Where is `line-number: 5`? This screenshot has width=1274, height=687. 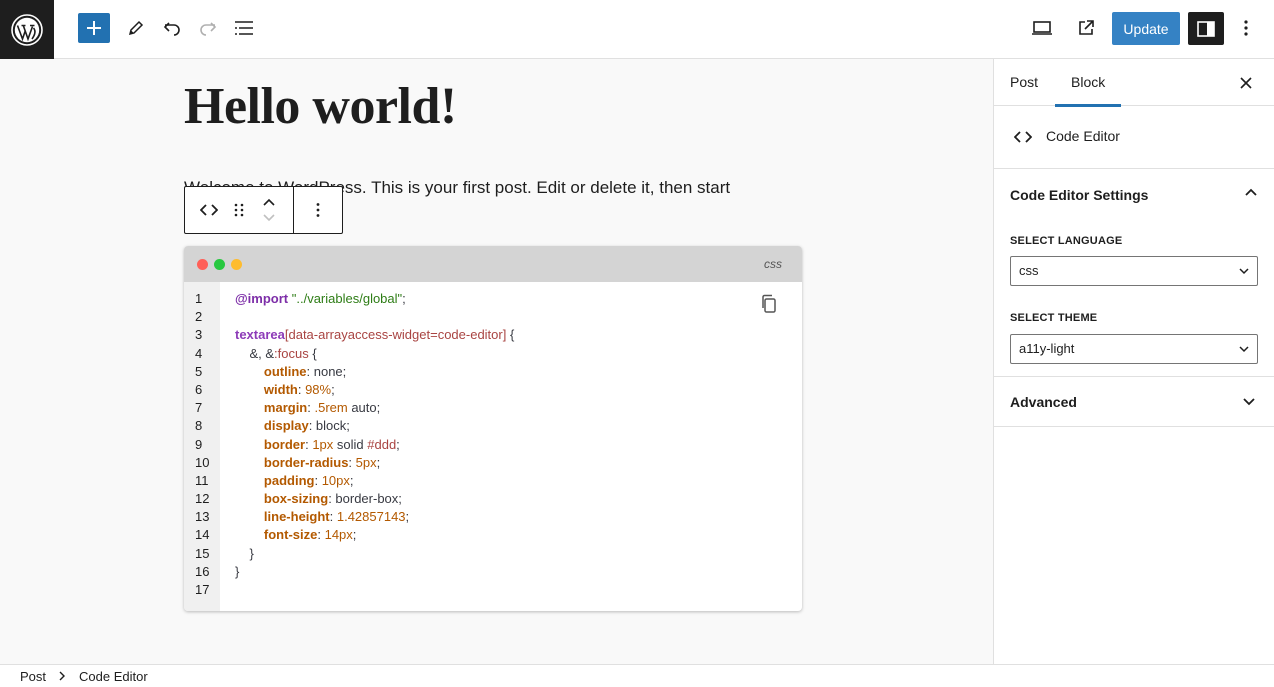 line-number: 5 is located at coordinates (199, 371).